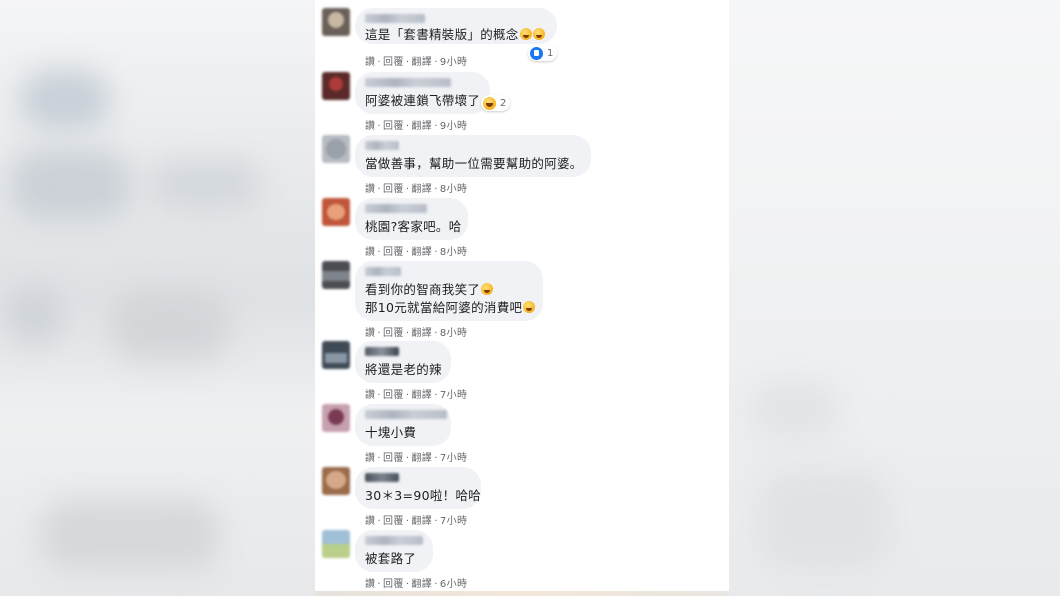  I want to click on comment-text-line: 看到你的智商我笑了, so click(449, 290).